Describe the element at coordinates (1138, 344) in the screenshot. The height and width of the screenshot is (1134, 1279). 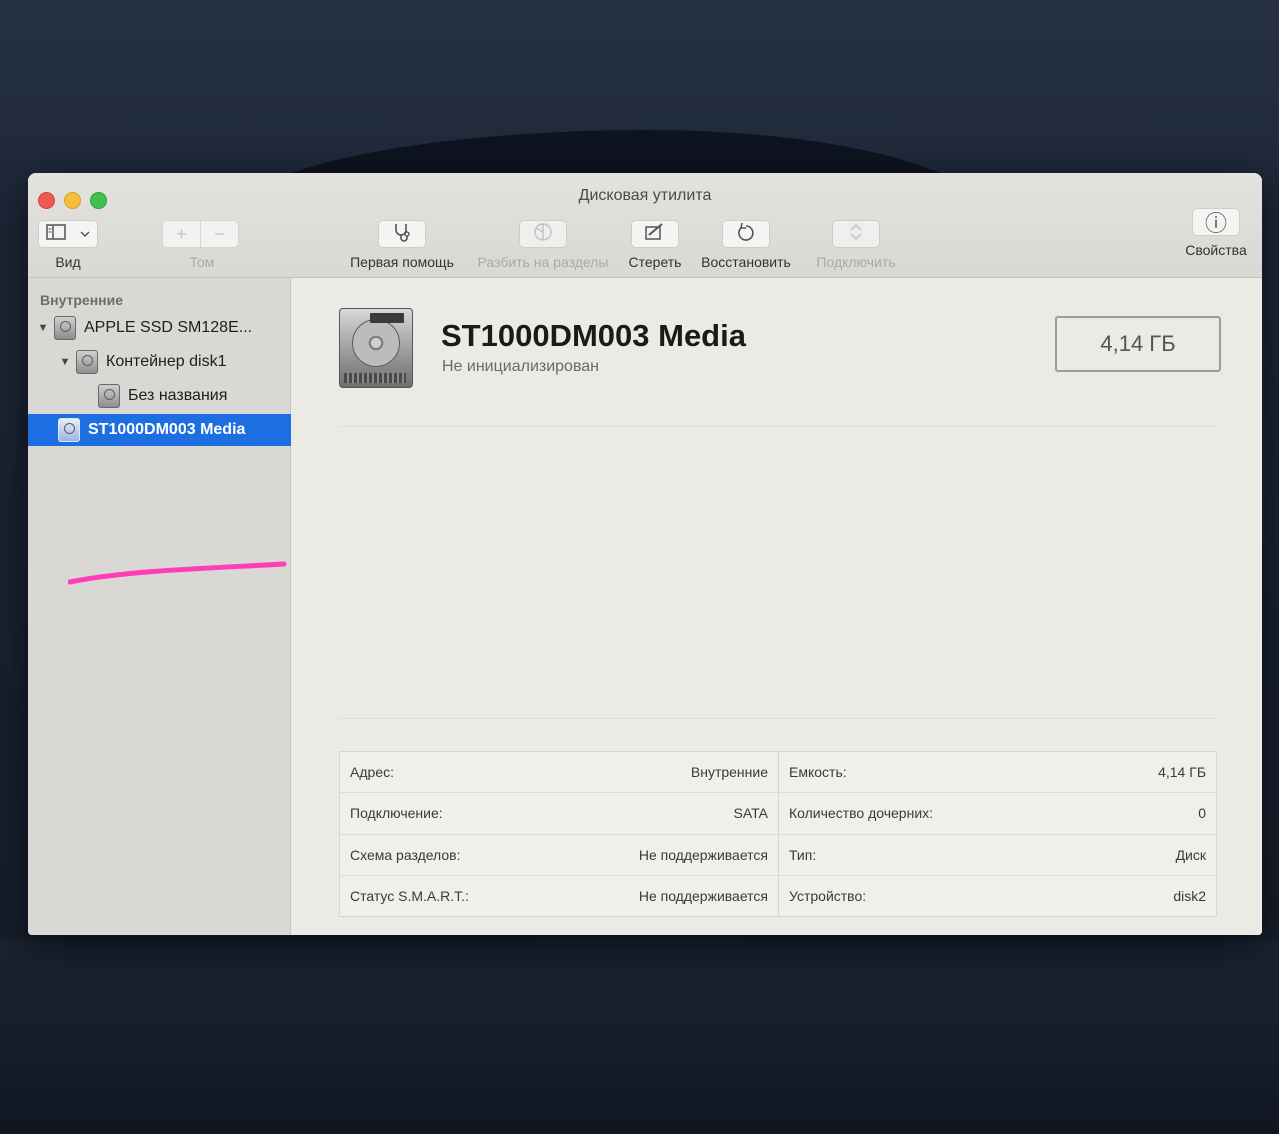
I see `capacity-badge: 4,14 ГБ` at that location.